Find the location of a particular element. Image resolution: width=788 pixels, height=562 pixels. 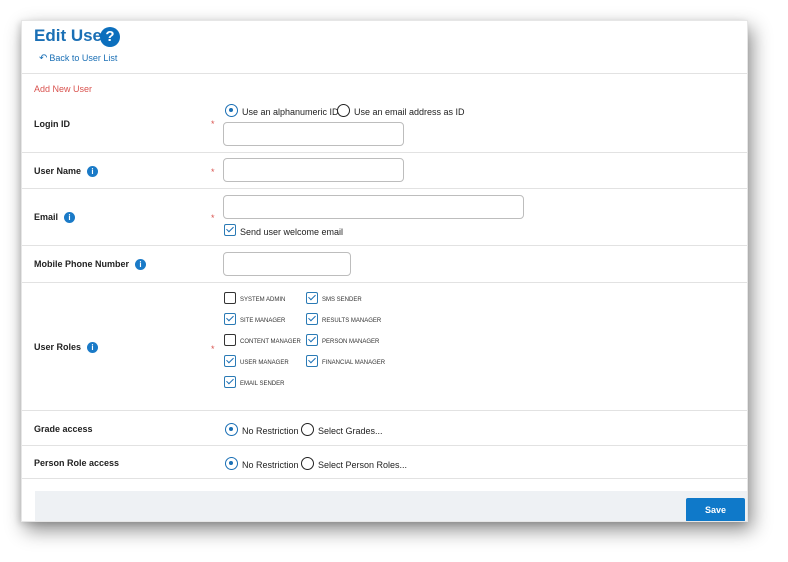

option-email-id: Use an email address as ID is located at coordinates (409, 112).